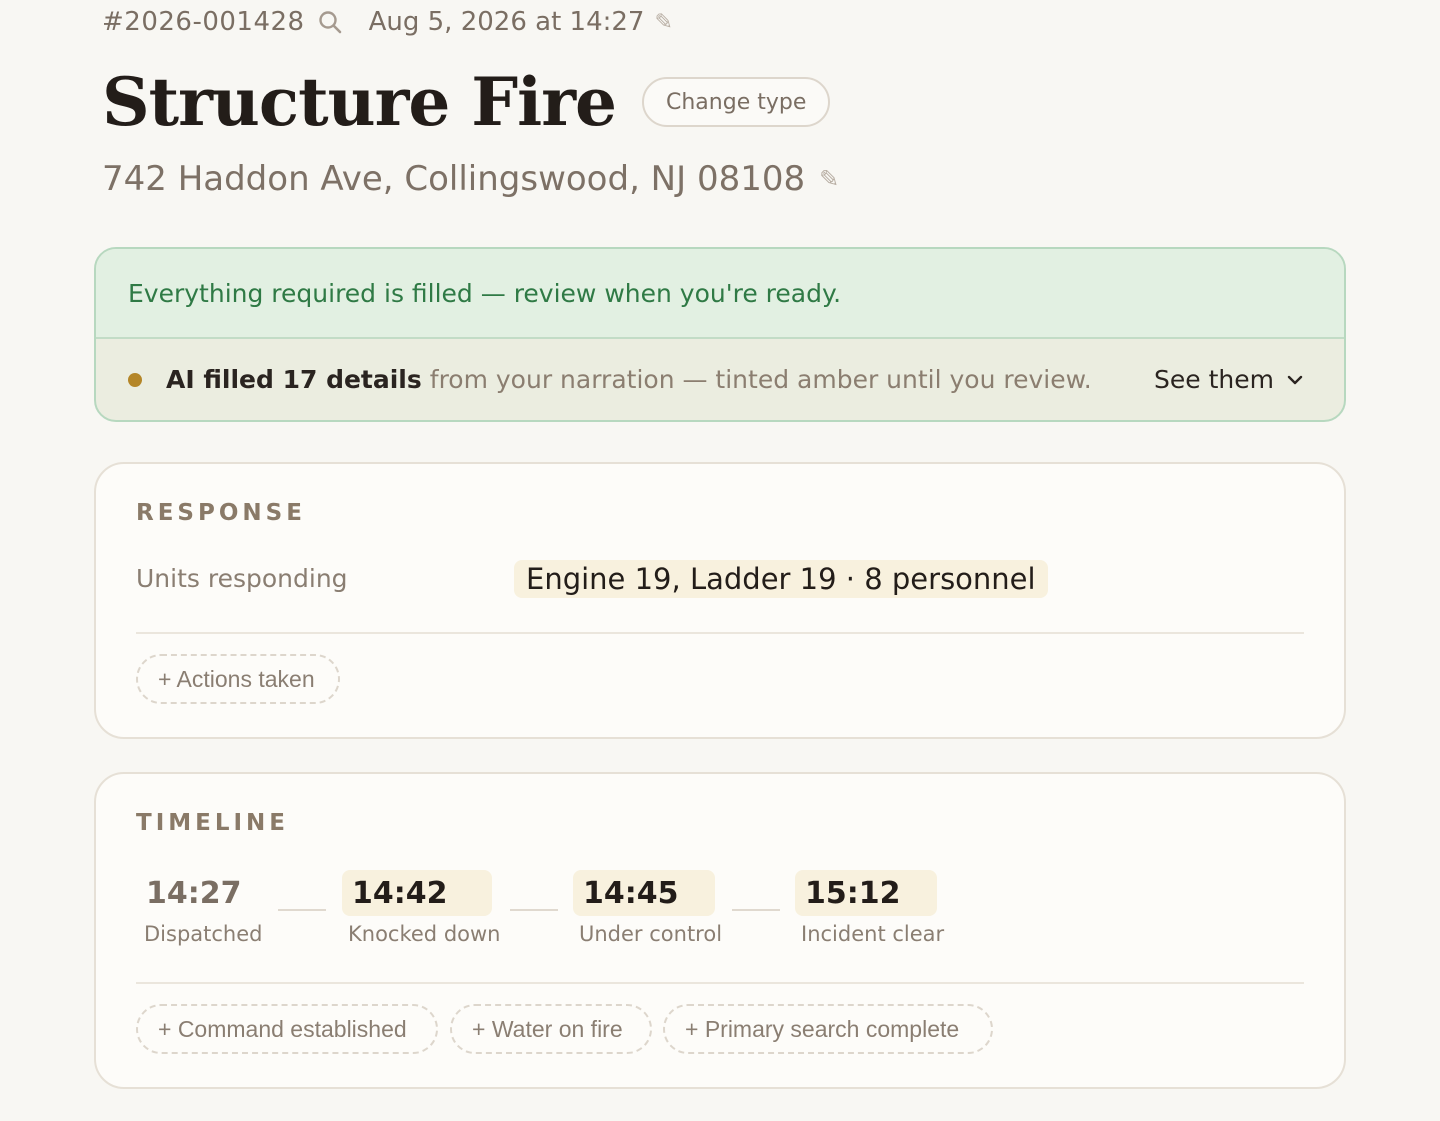 Image resolution: width=1440 pixels, height=1121 pixels. What do you see at coordinates (287, 1029) in the screenshot?
I see `add-command-established-chip: + Command established` at bounding box center [287, 1029].